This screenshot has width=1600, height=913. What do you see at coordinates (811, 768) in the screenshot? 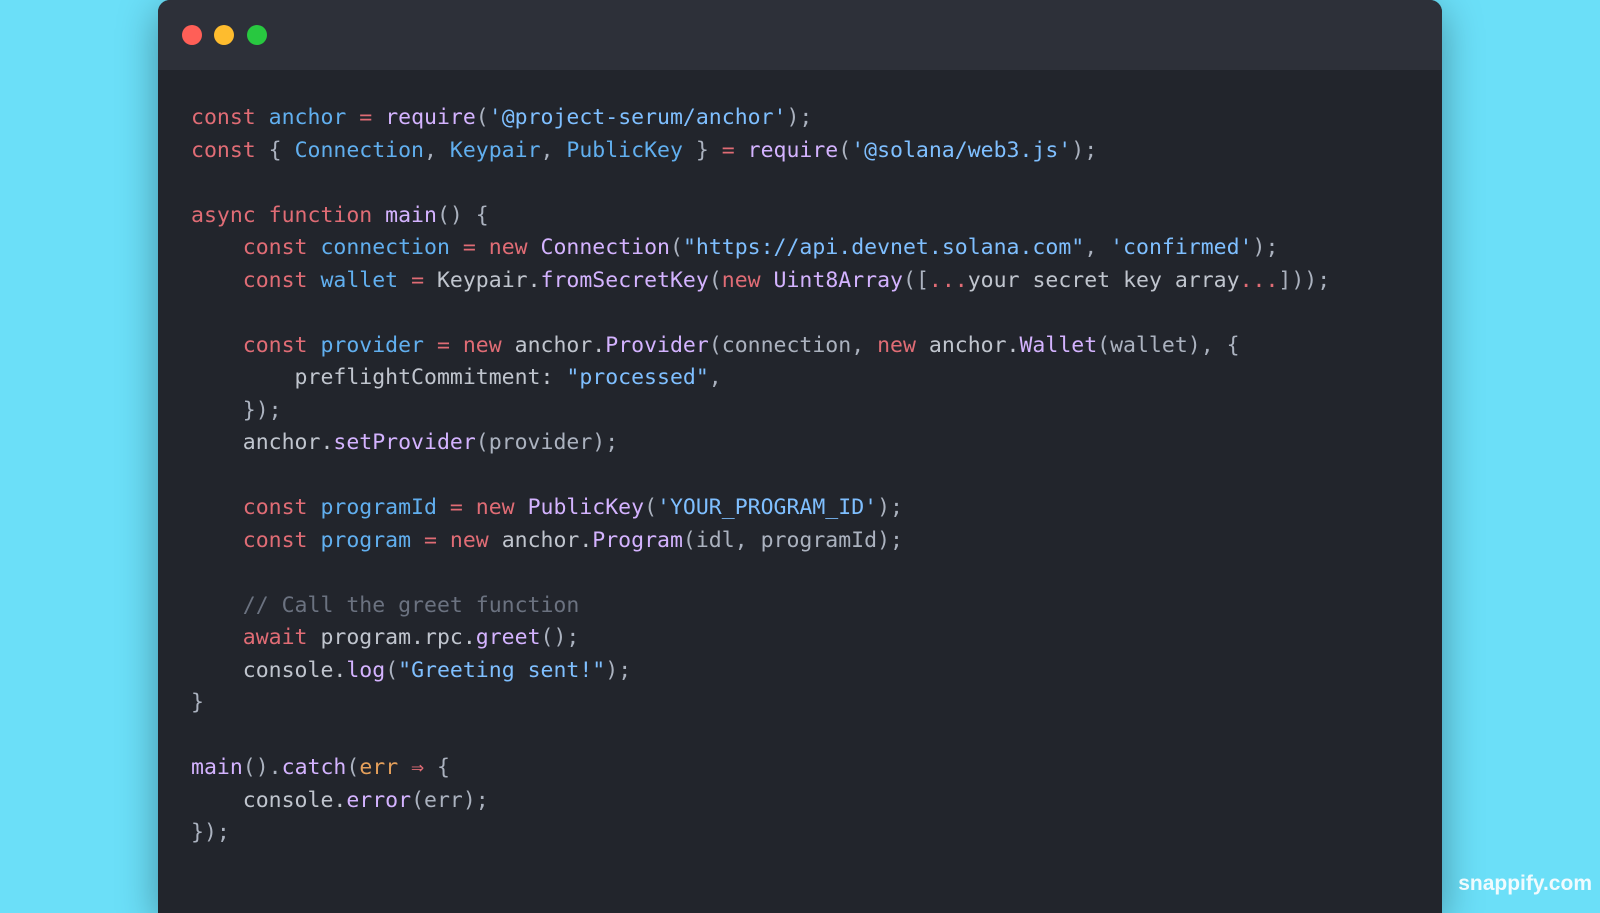
I see `code-line: main().catch(err ⇒ {` at bounding box center [811, 768].